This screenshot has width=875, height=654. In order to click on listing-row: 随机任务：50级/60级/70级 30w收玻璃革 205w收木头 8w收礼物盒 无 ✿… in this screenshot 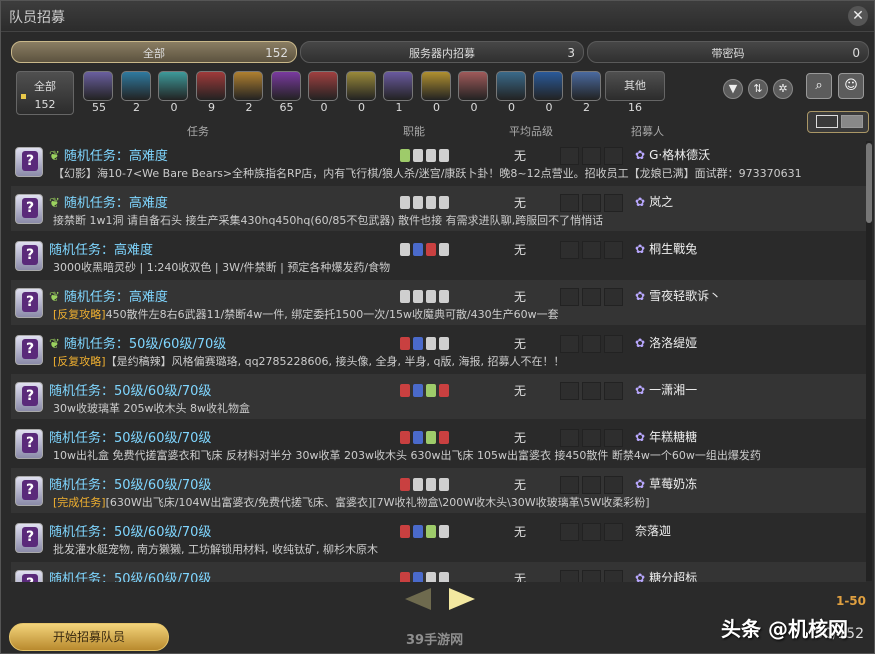, I will do `click(438, 396)`.